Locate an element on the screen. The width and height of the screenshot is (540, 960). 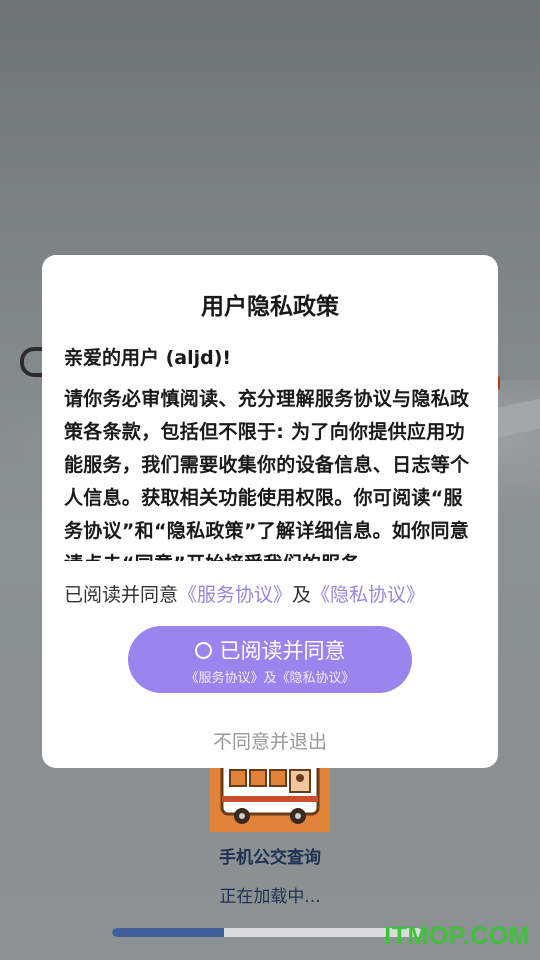
background-headset-icon is located at coordinates (31, 362).